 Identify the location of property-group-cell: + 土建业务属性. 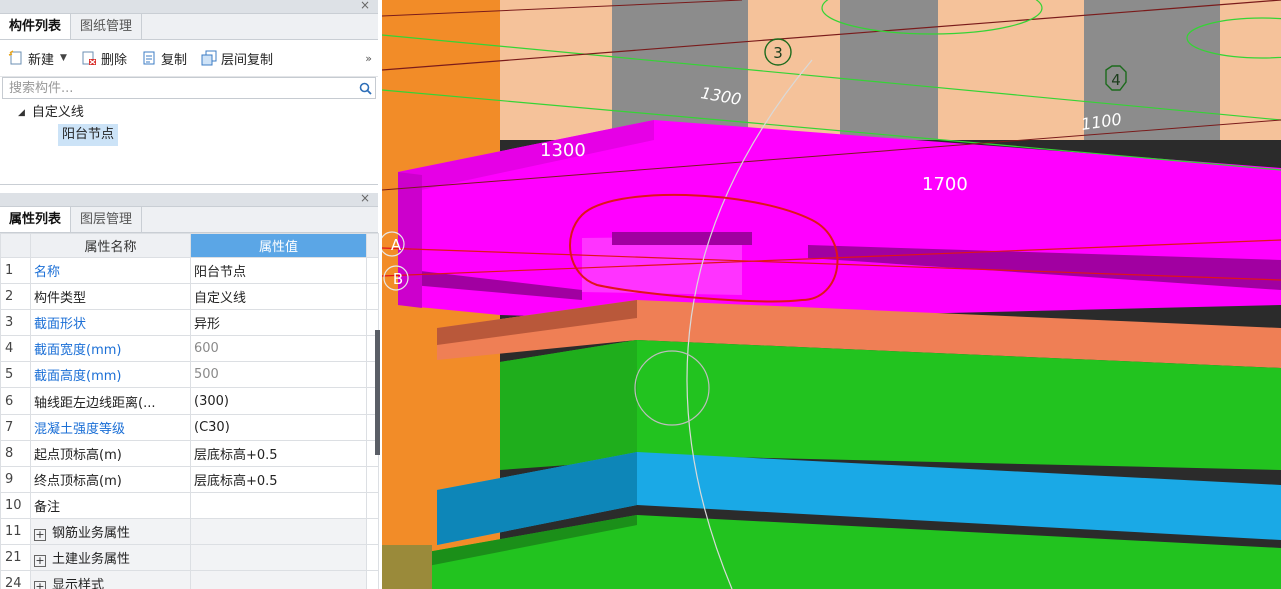
(110, 558).